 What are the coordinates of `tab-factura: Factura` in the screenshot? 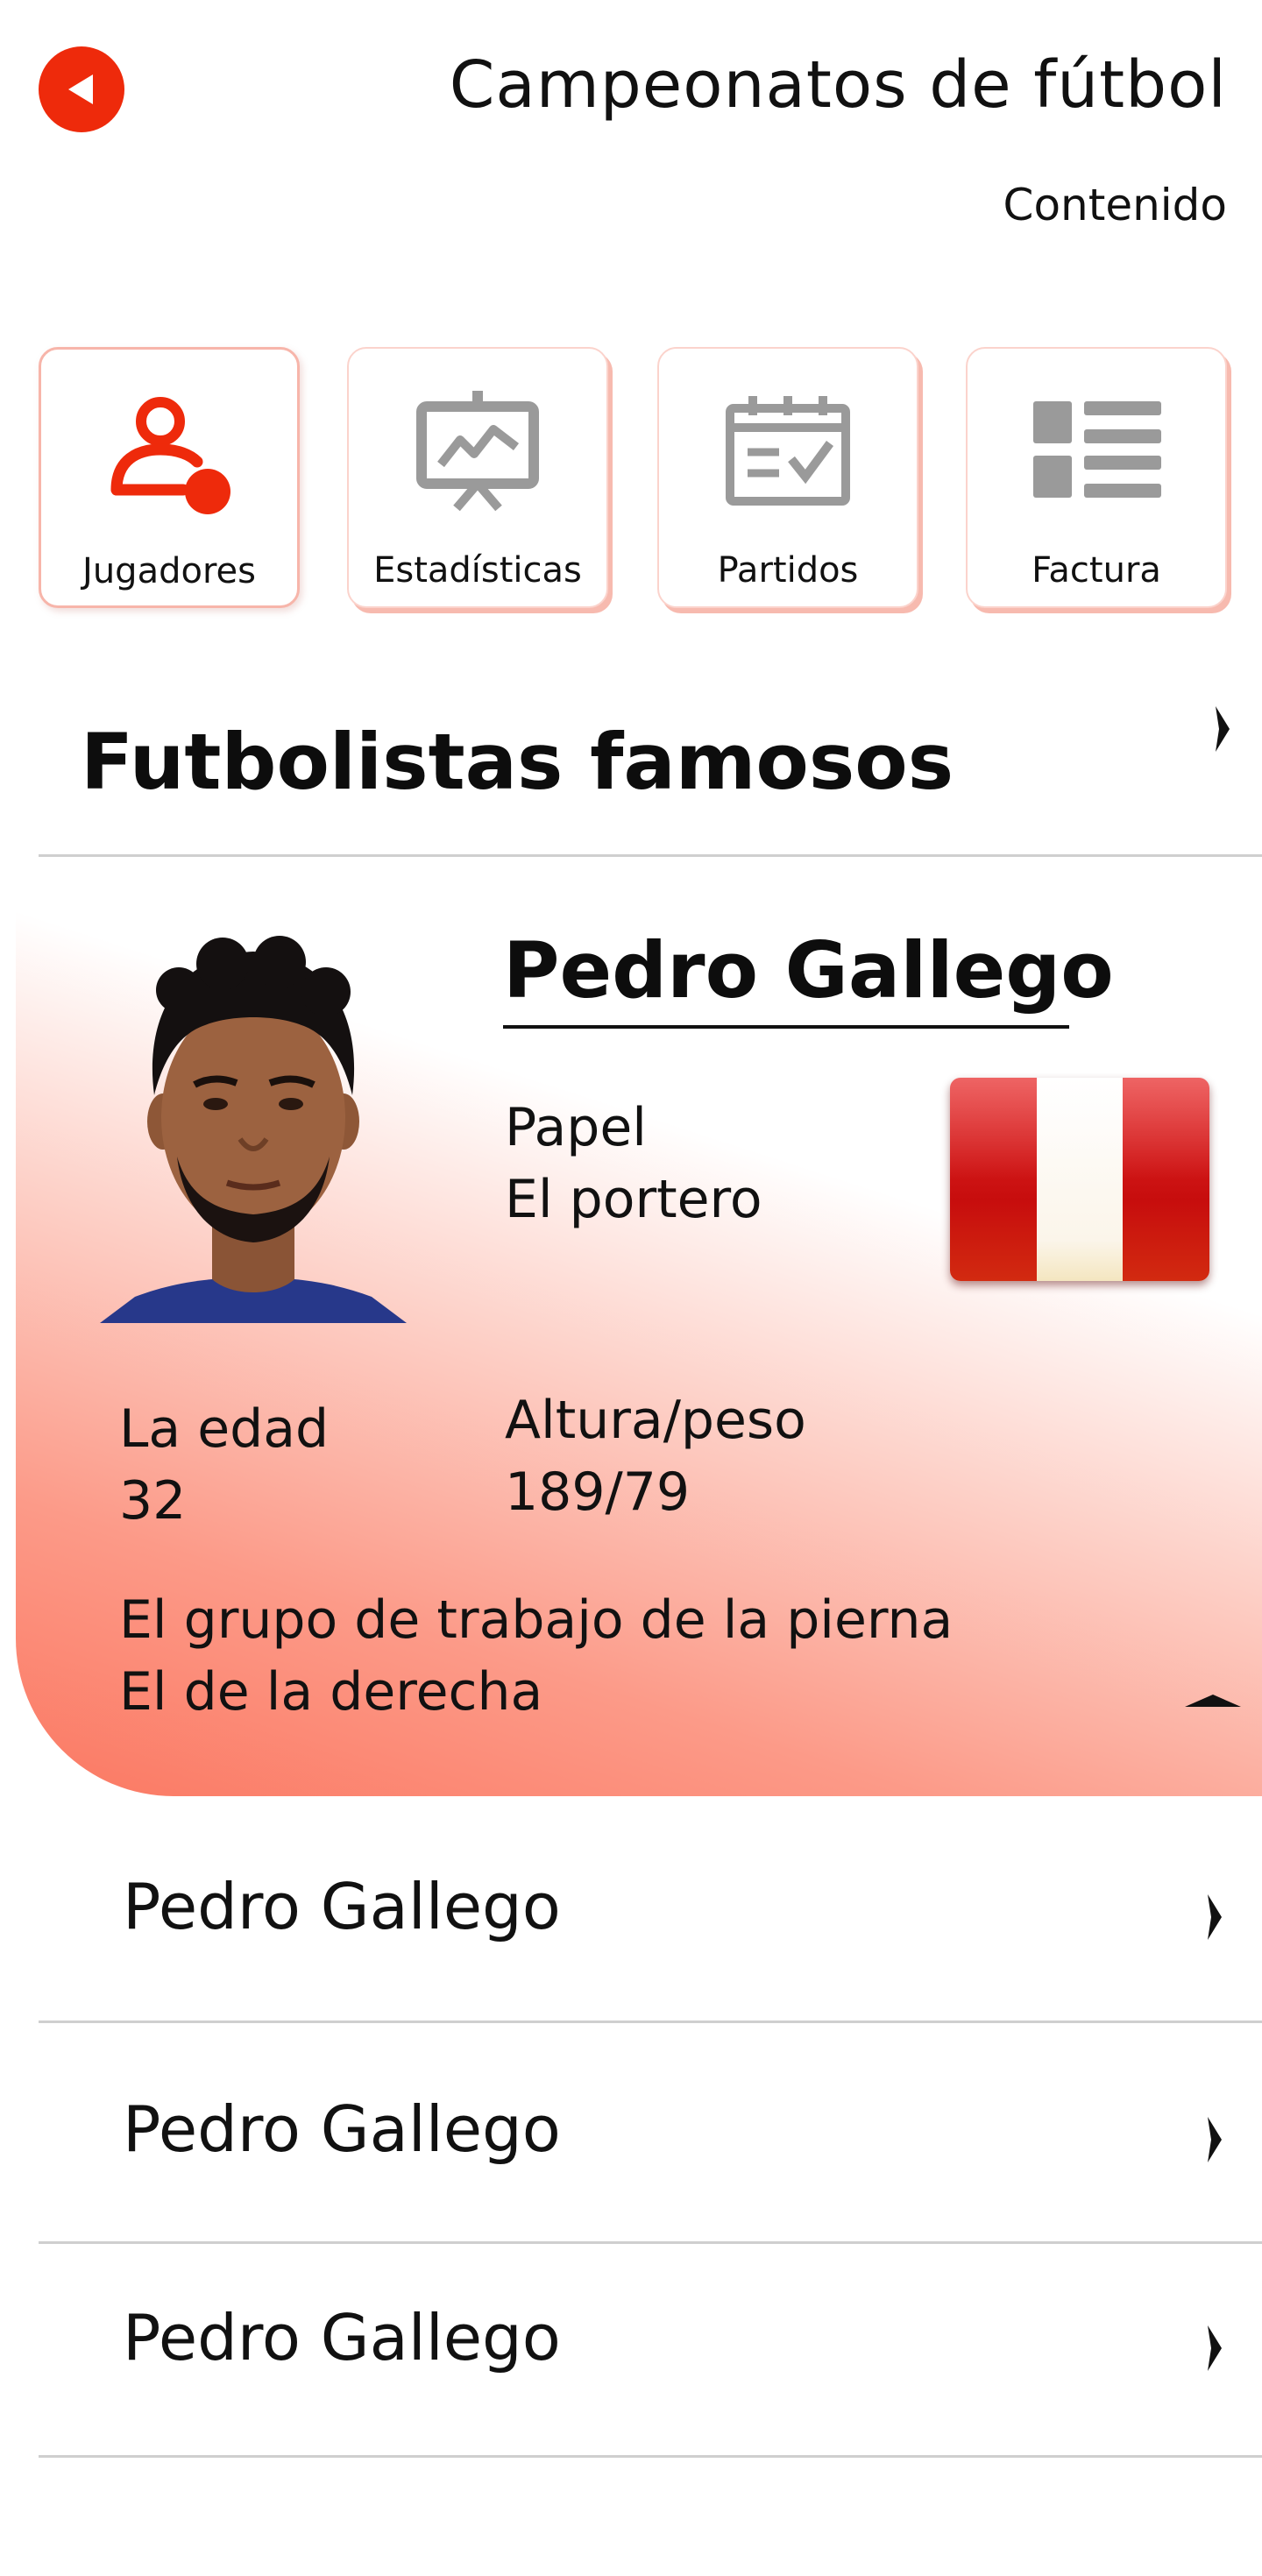 It's located at (1096, 477).